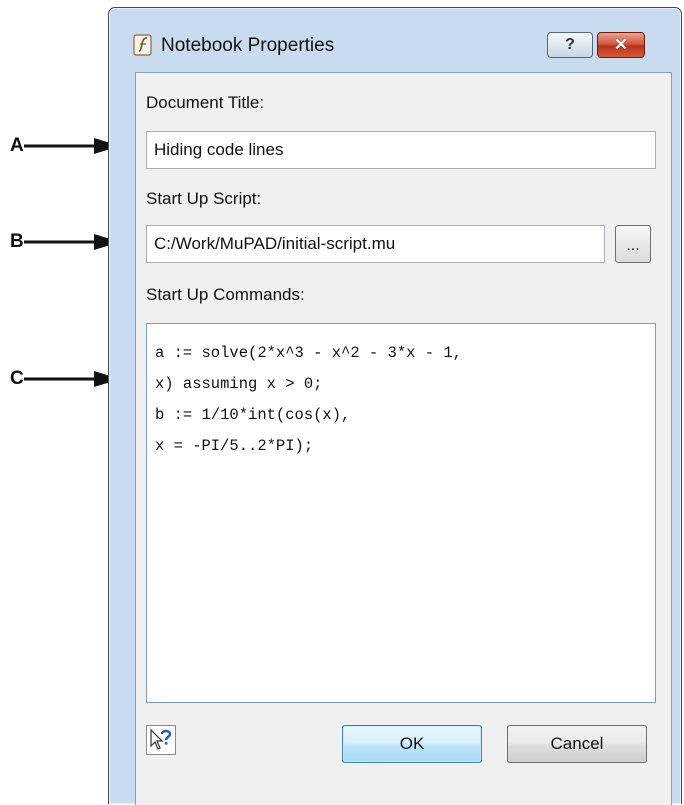  Describe the element at coordinates (204, 198) in the screenshot. I see `startup-script-label: Start Up Script:` at that location.